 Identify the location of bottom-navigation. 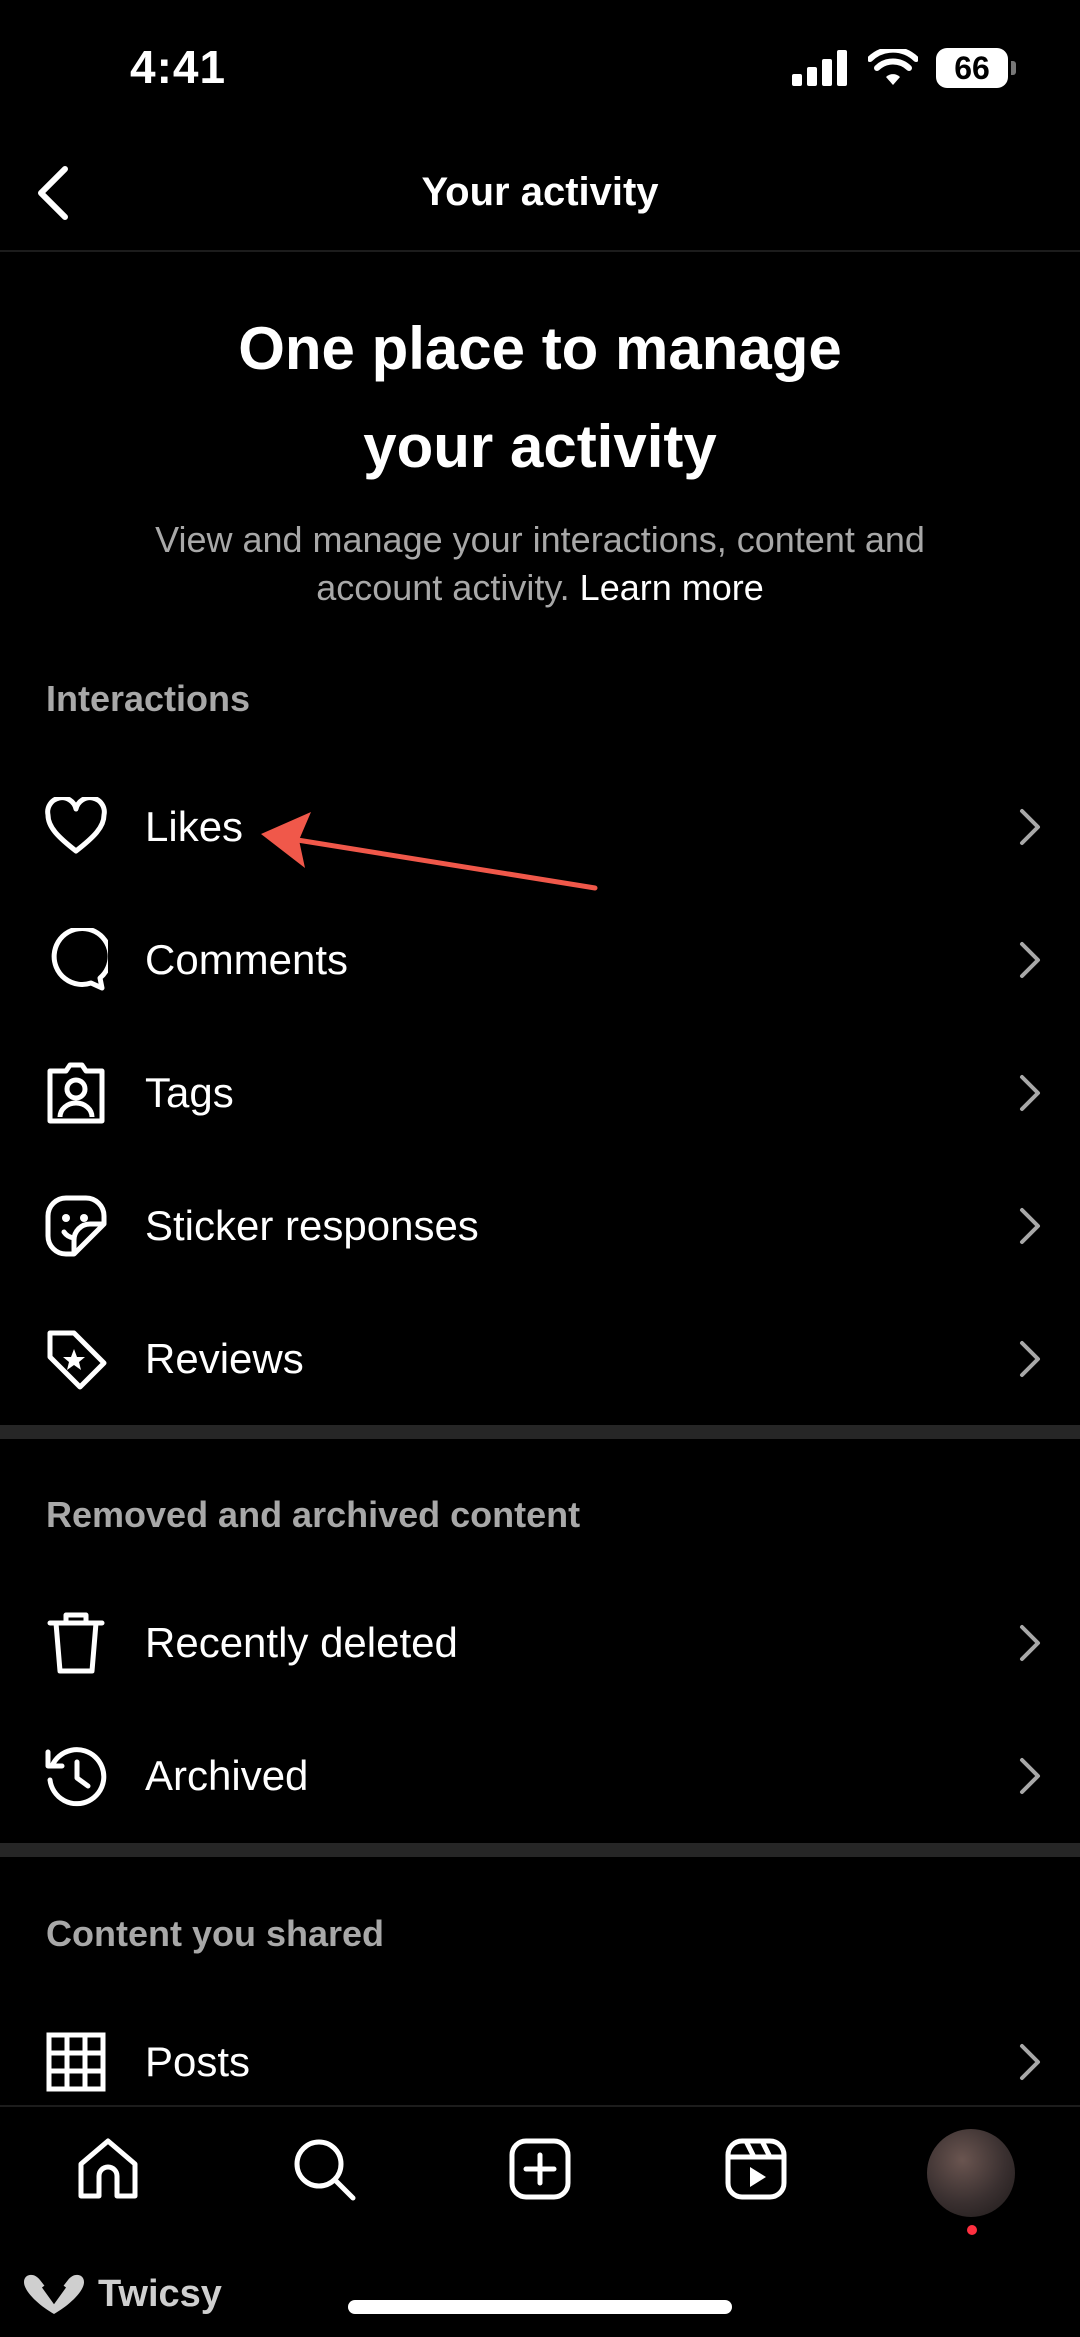
(540, 2175).